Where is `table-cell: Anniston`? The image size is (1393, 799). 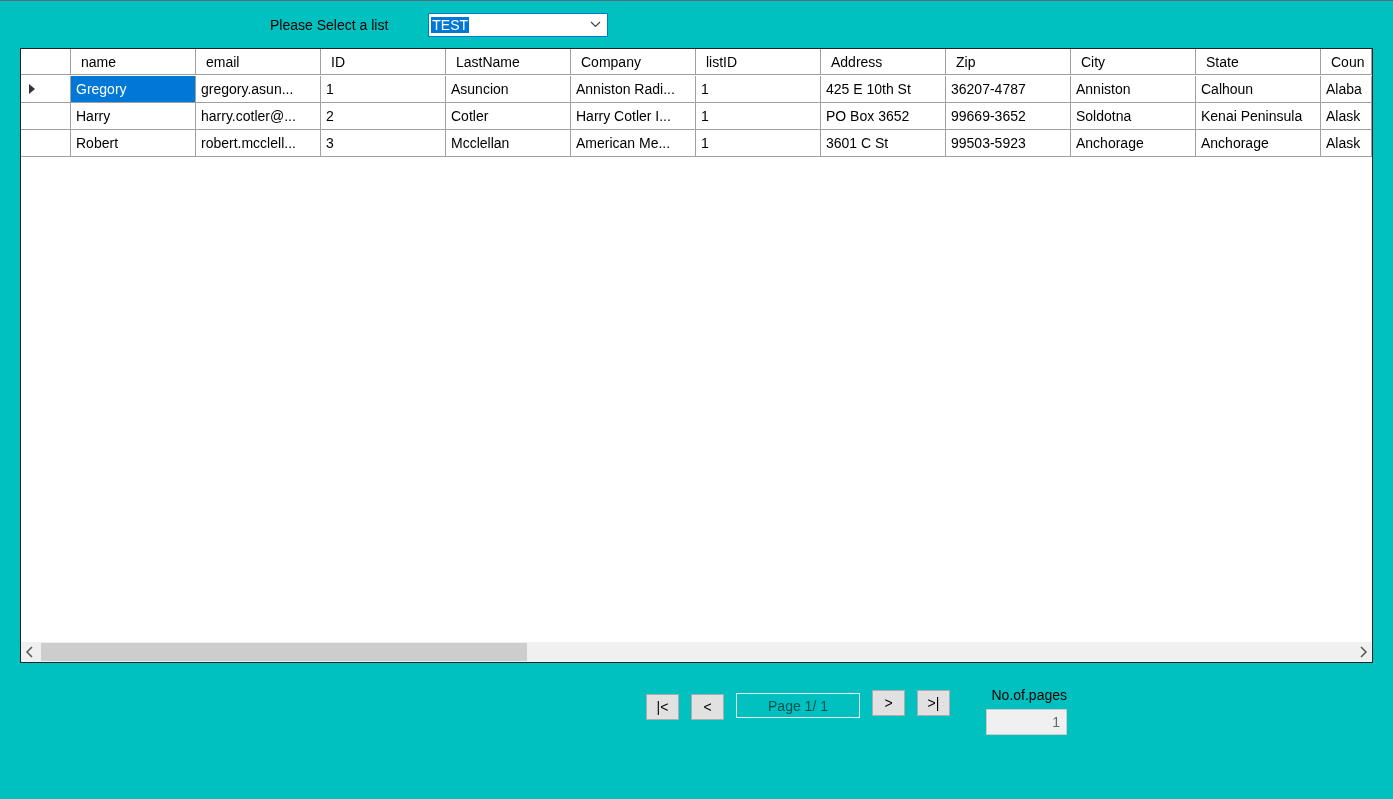 table-cell: Anniston is located at coordinates (1133, 89).